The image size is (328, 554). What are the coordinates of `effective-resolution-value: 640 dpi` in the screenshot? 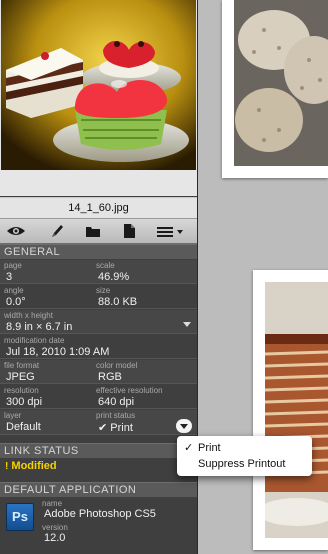 It's located at (116, 402).